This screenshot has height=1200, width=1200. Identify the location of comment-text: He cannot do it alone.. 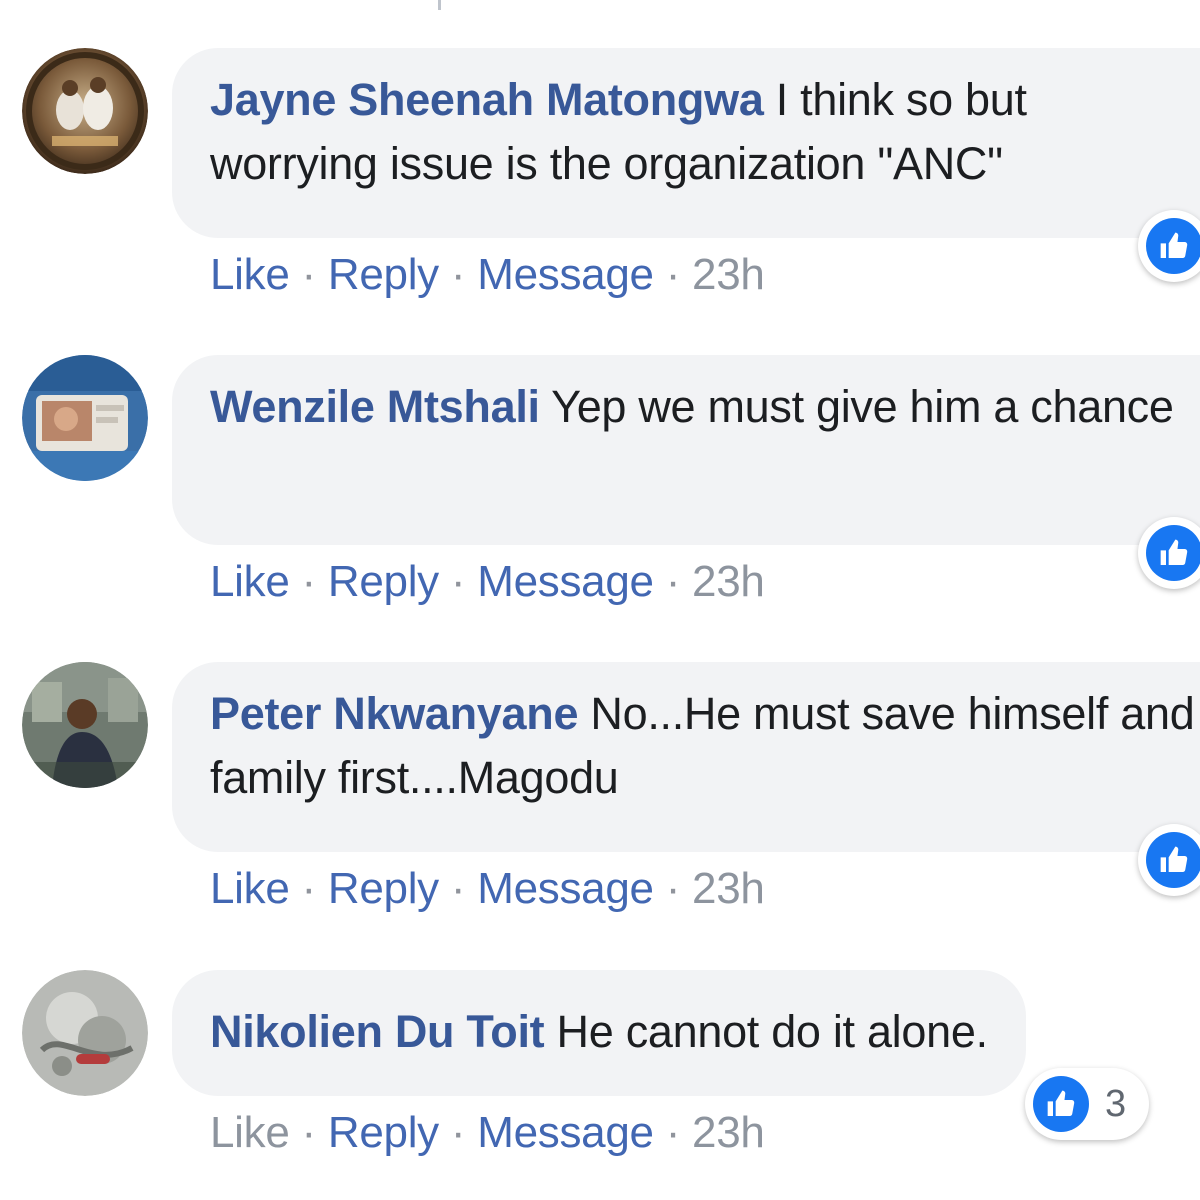
(766, 1031).